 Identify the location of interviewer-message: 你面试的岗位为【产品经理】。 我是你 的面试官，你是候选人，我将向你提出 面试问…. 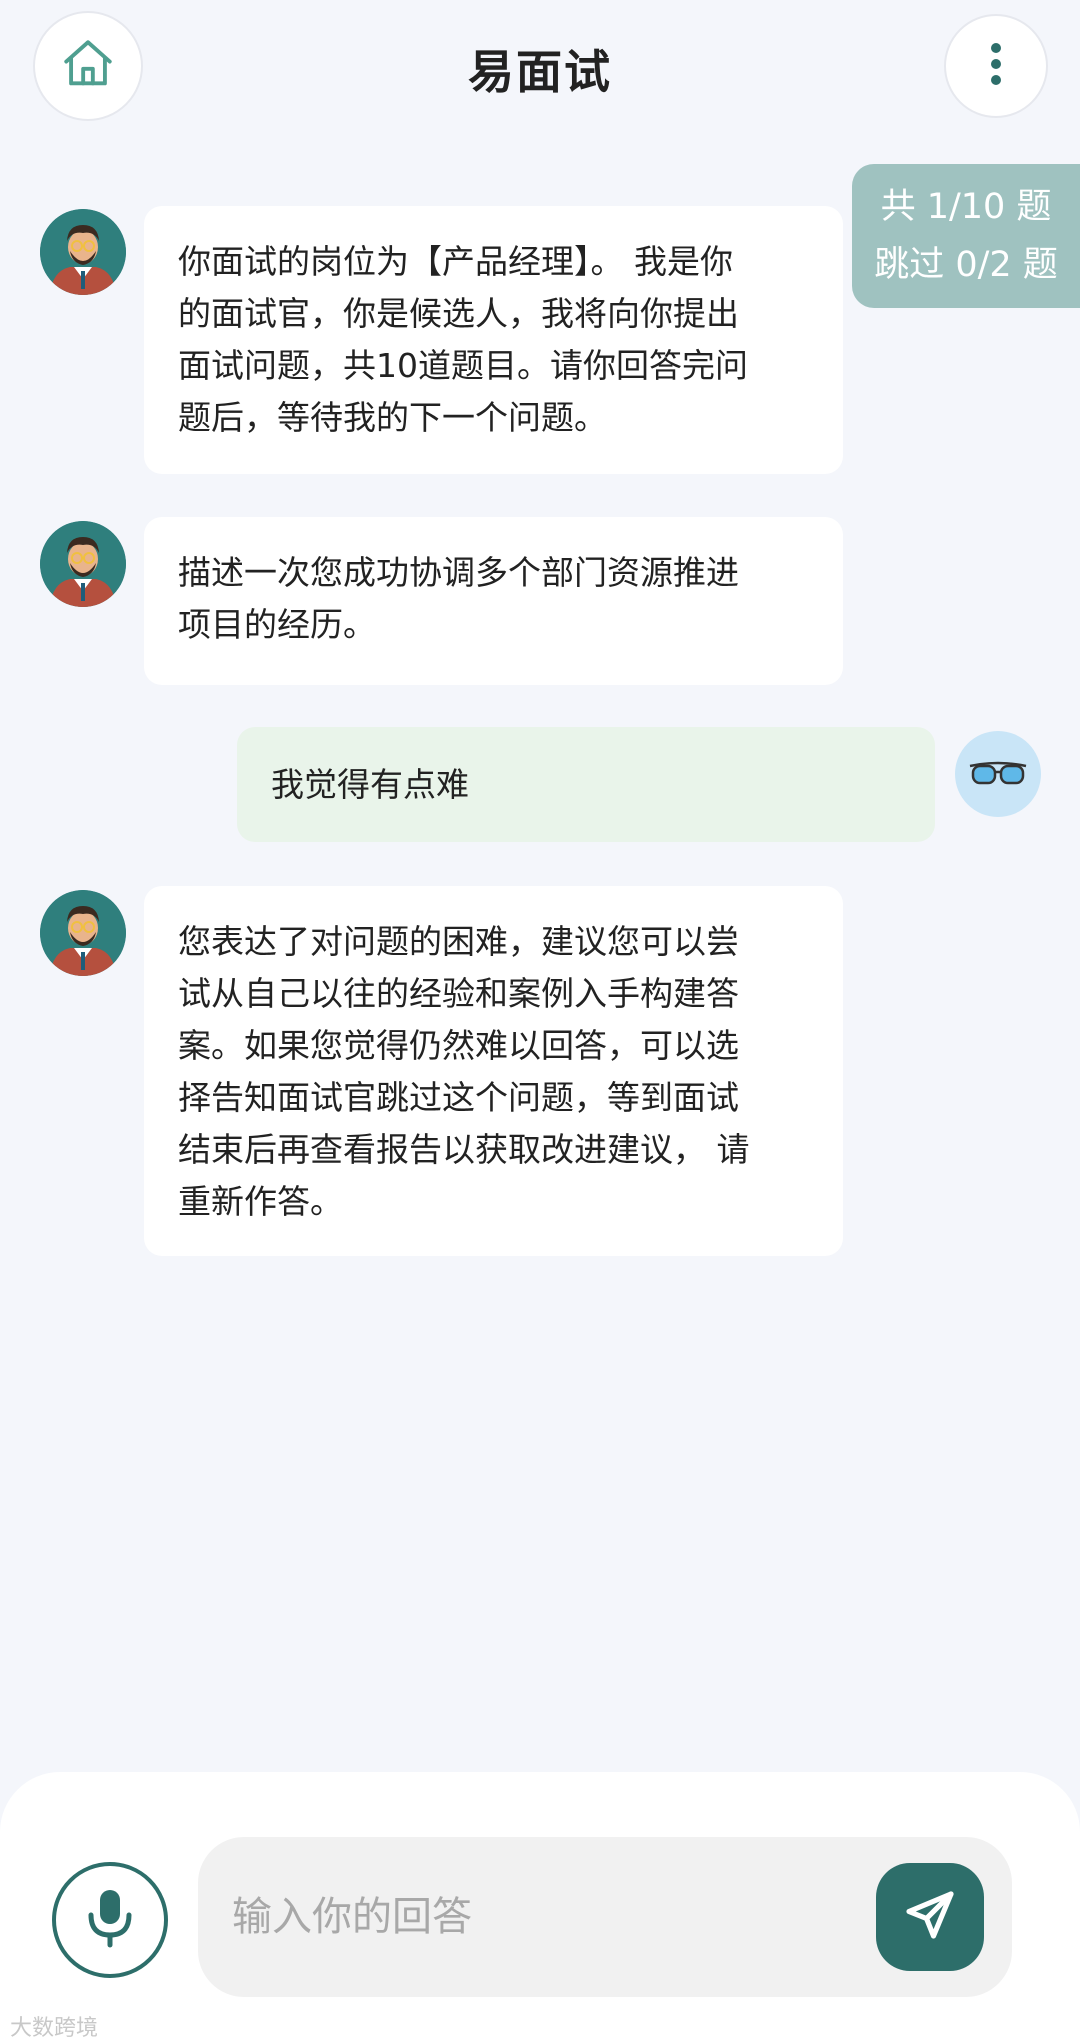
(493, 340).